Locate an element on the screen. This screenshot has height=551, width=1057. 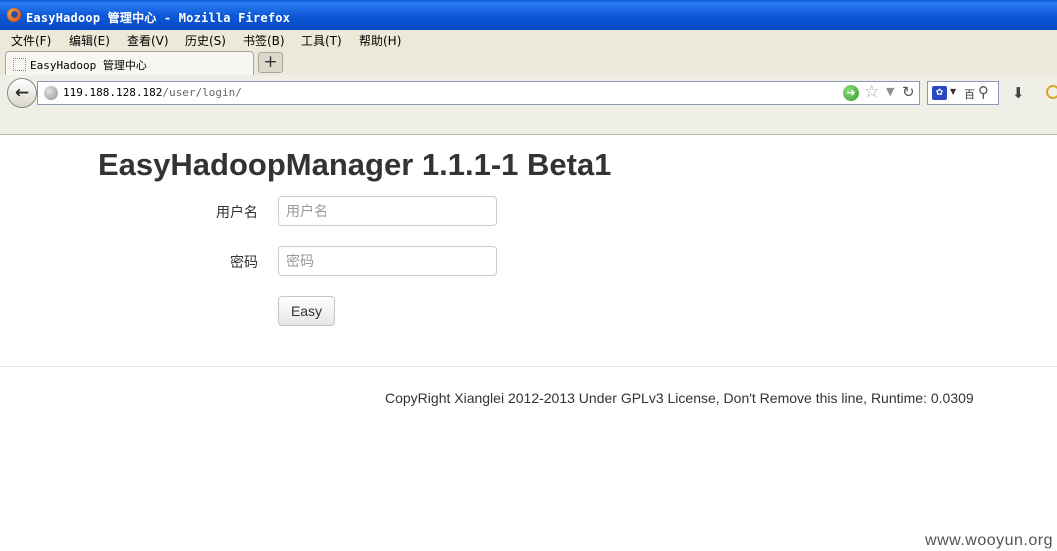
url-host: 119.188.128.182 is located at coordinates (113, 92).